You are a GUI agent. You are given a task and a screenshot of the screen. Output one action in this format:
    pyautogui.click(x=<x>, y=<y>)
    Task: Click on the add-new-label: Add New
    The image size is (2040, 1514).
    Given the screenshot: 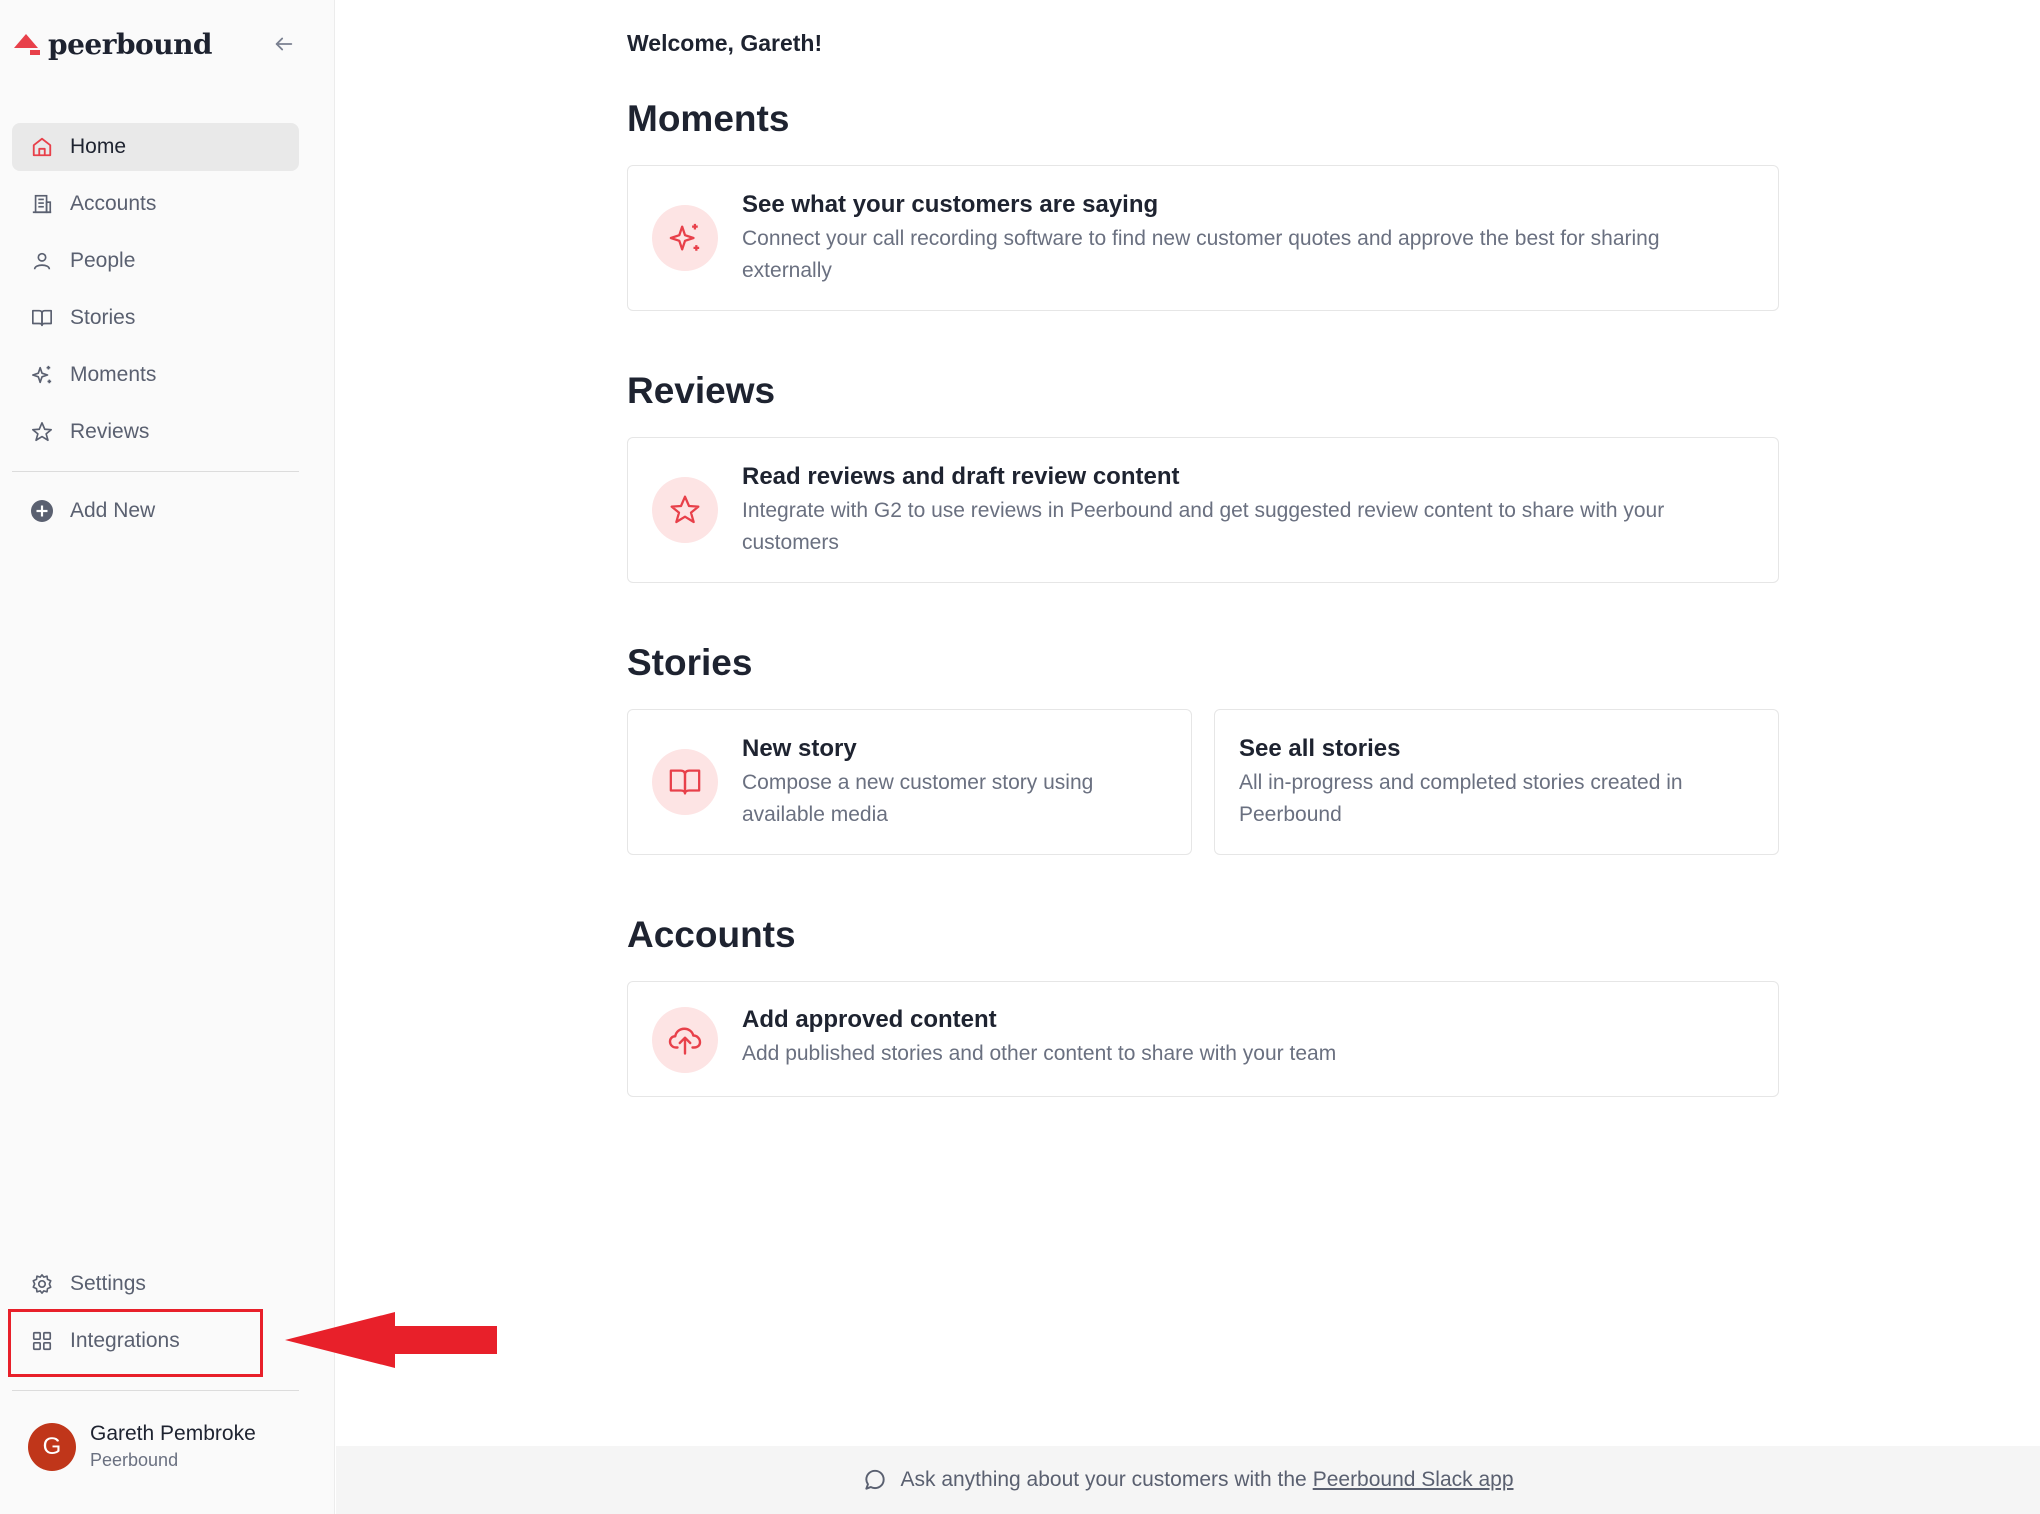 What is the action you would take?
    pyautogui.click(x=113, y=510)
    